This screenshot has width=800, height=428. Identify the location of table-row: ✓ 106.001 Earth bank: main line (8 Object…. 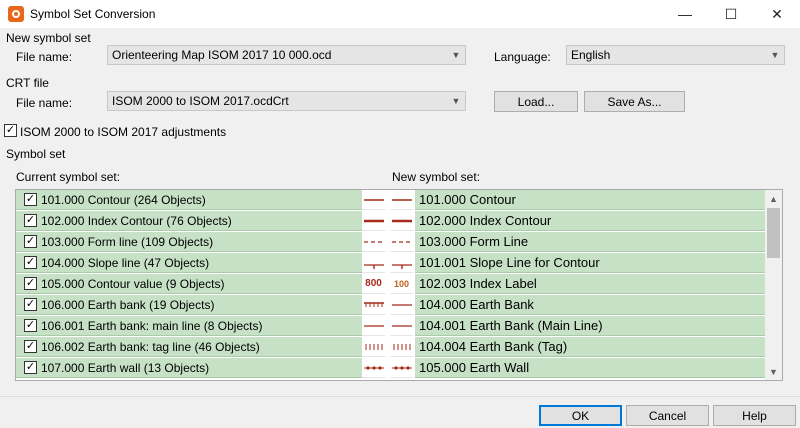
(391, 326).